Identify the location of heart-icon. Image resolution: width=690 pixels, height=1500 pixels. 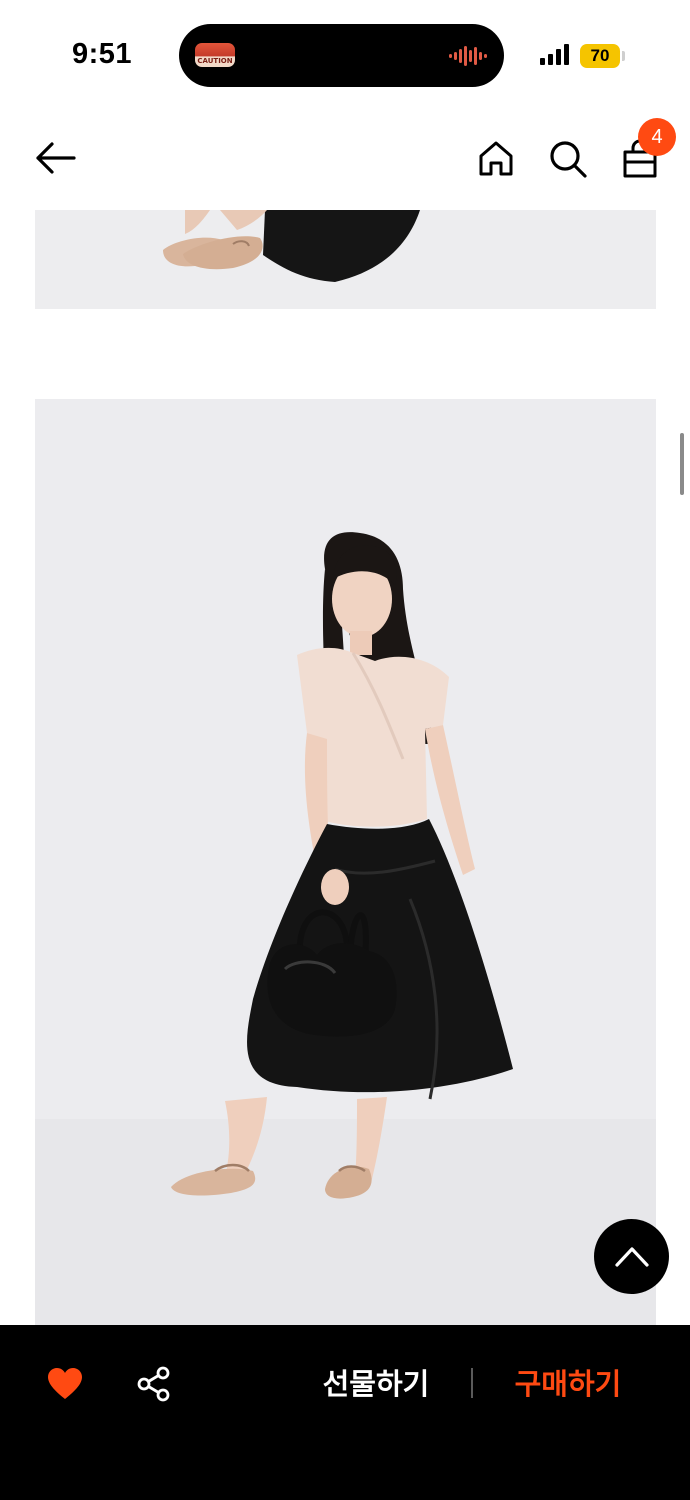
(65, 1384).